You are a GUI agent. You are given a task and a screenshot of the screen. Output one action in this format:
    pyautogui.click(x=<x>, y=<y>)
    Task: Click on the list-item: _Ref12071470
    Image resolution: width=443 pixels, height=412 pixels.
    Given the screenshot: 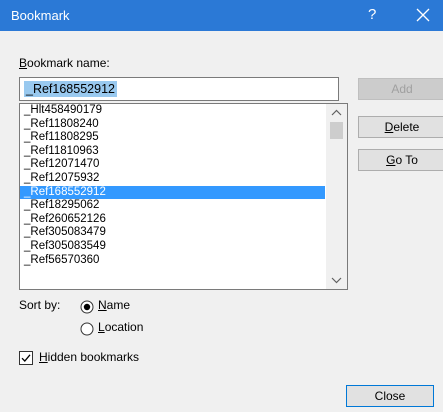 What is the action you would take?
    pyautogui.click(x=172, y=165)
    